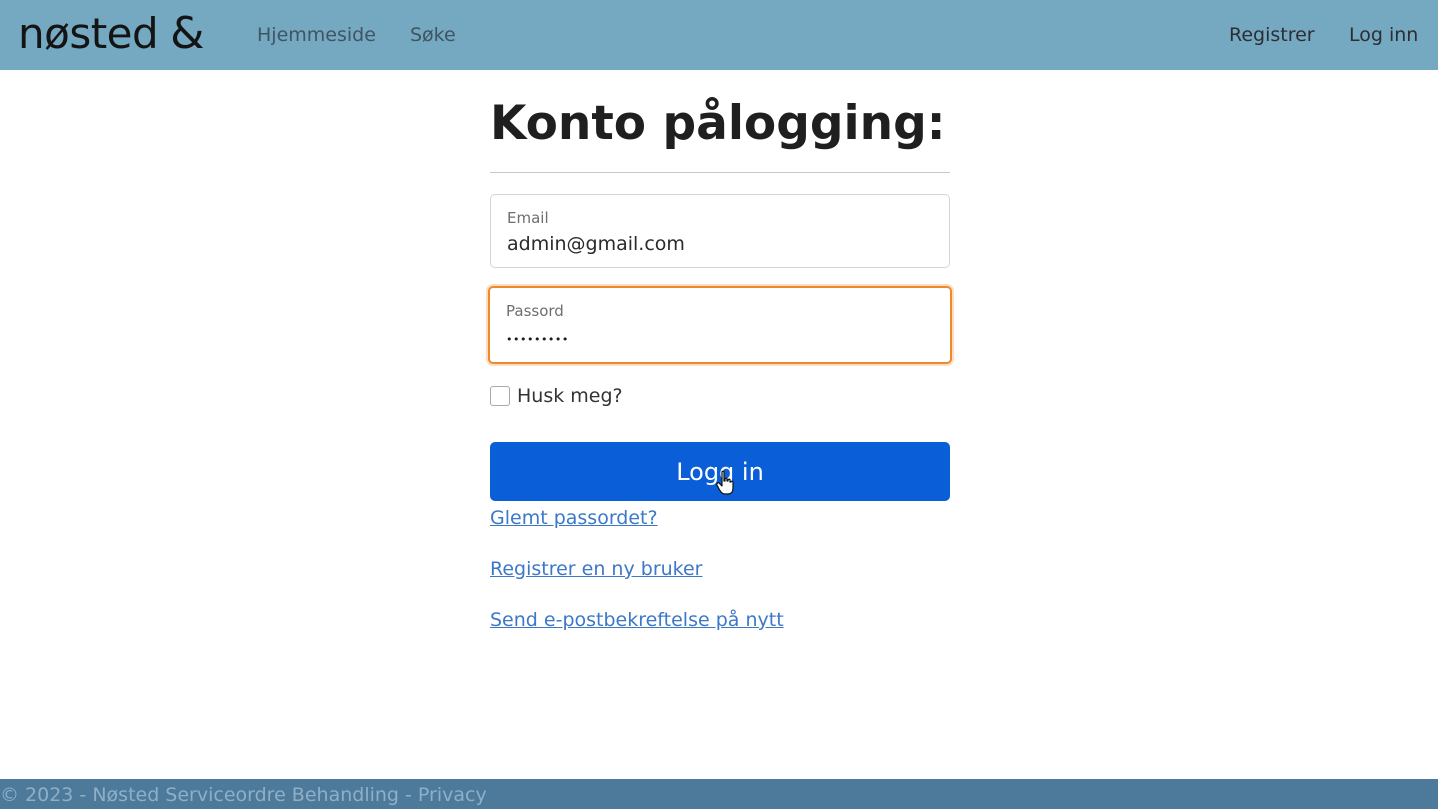 Image resolution: width=1438 pixels, height=811 pixels. Describe the element at coordinates (88, 33) in the screenshot. I see `brand-name: nøsted` at that location.